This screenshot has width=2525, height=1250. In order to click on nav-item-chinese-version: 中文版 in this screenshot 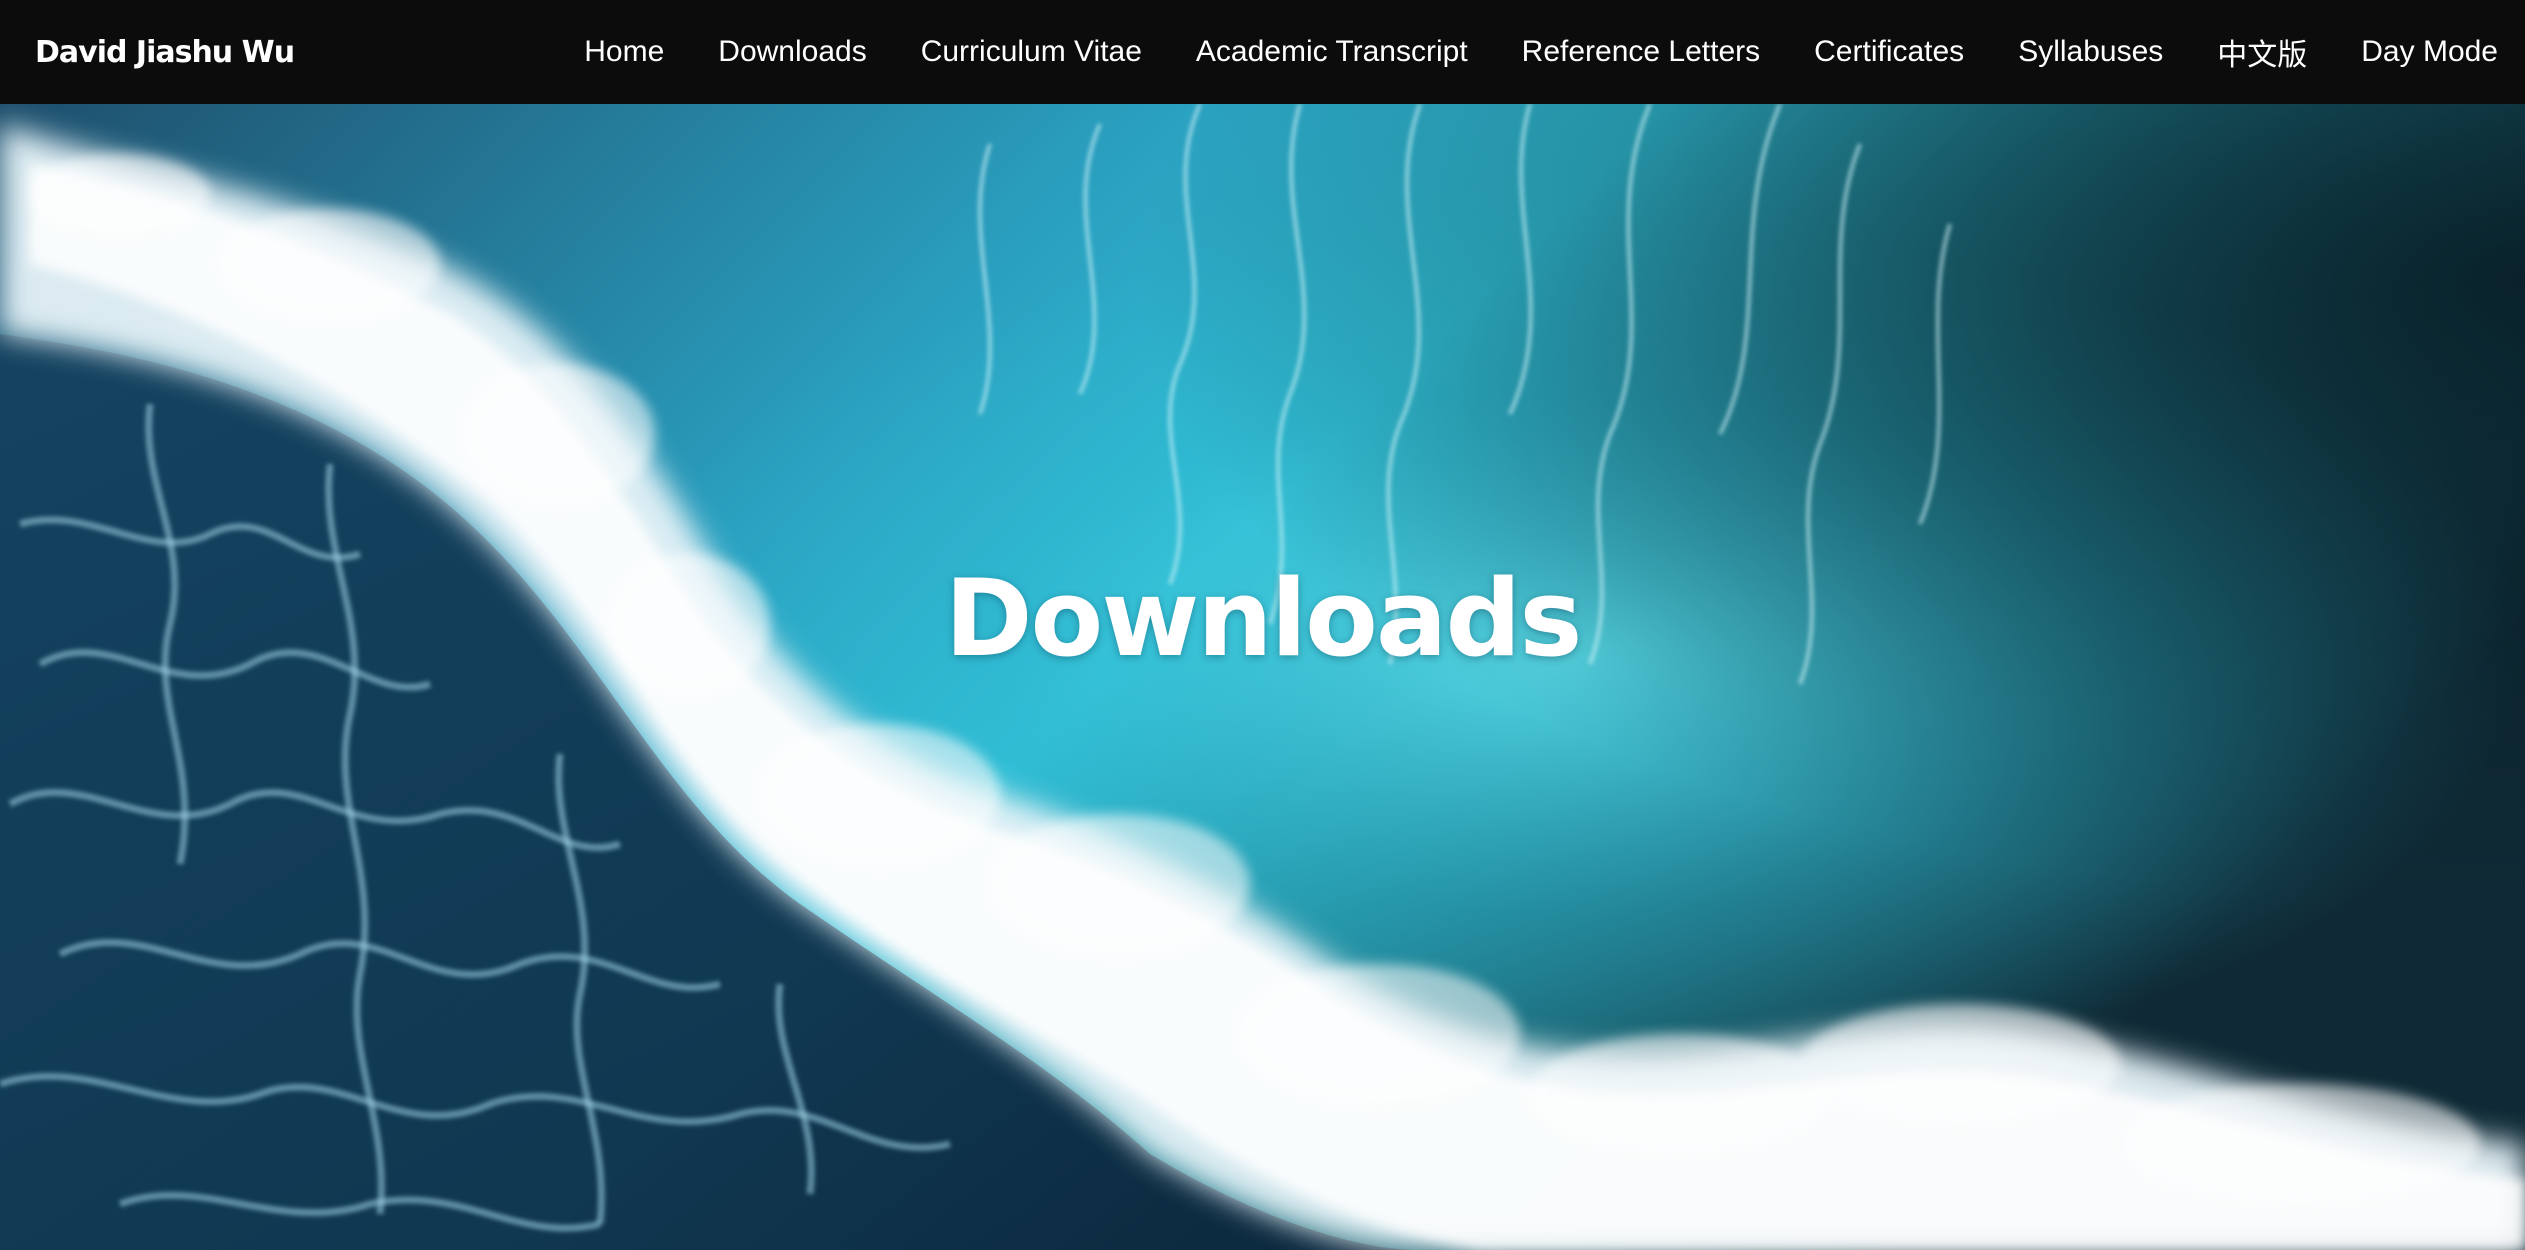, I will do `click(2262, 52)`.